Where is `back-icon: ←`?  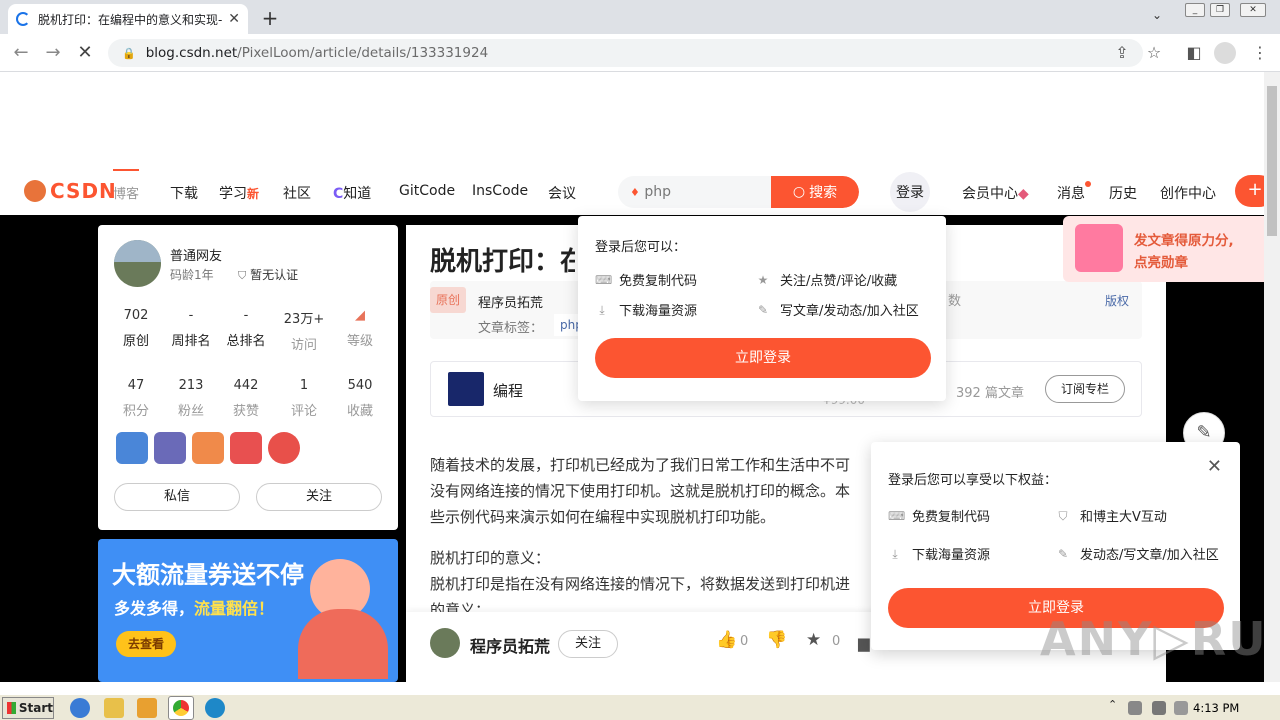
back-icon: ← is located at coordinates (21, 52).